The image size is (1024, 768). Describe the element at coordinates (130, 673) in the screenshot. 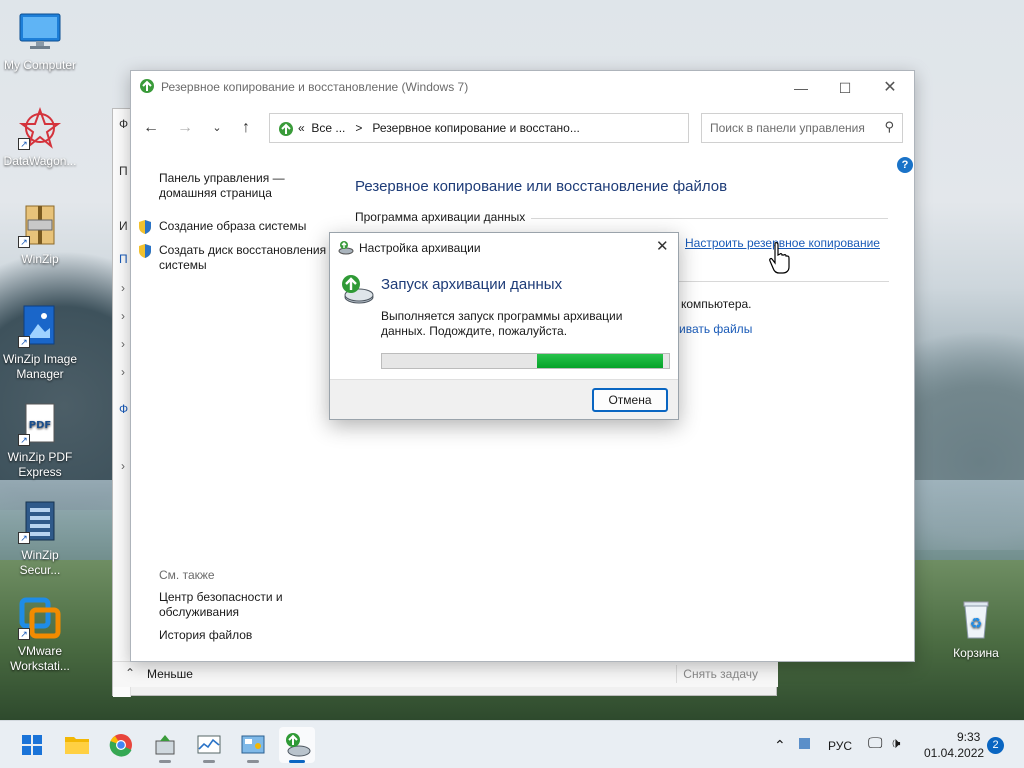

I see `chevron-up-icon: ⌃` at that location.